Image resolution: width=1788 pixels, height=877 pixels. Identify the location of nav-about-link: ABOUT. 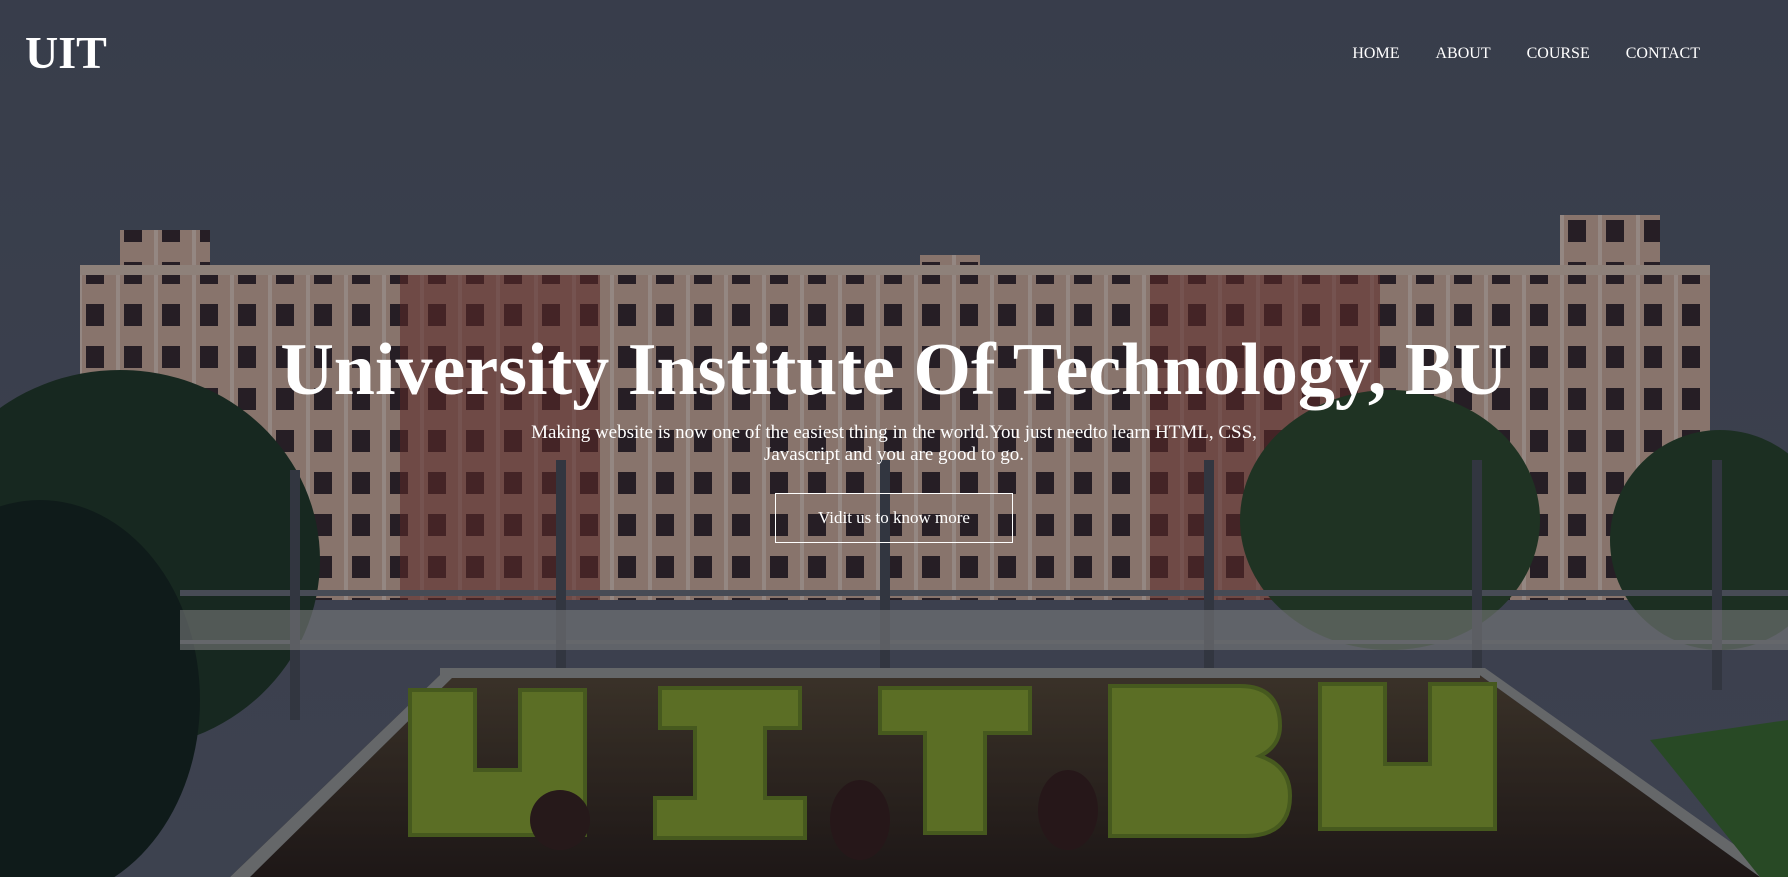
(1462, 54).